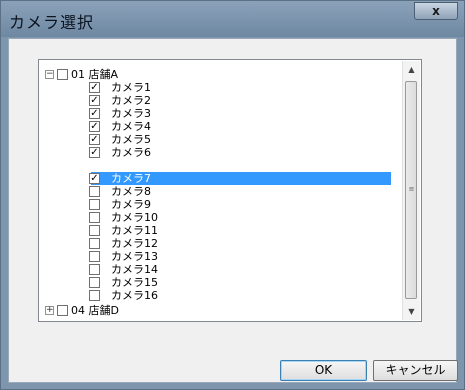 Image resolution: width=465 pixels, height=390 pixels. What do you see at coordinates (134, 282) in the screenshot?
I see `camera-15-label: カメラ15` at bounding box center [134, 282].